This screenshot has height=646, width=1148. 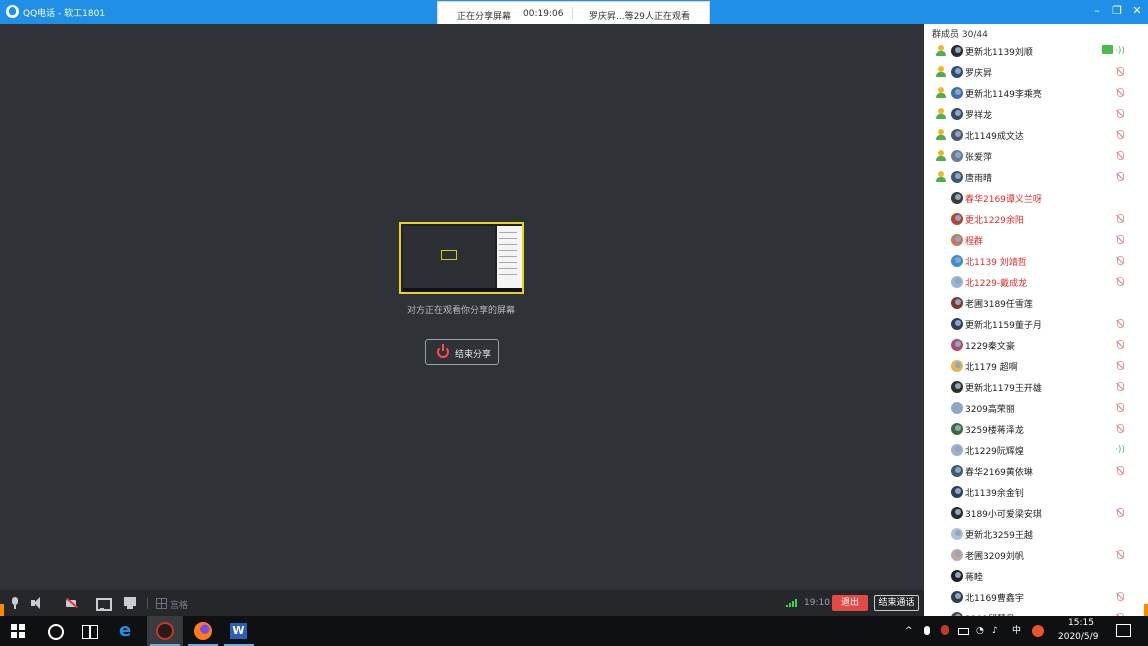 What do you see at coordinates (1036, 408) in the screenshot?
I see `member-row: 3209高荣丽` at bounding box center [1036, 408].